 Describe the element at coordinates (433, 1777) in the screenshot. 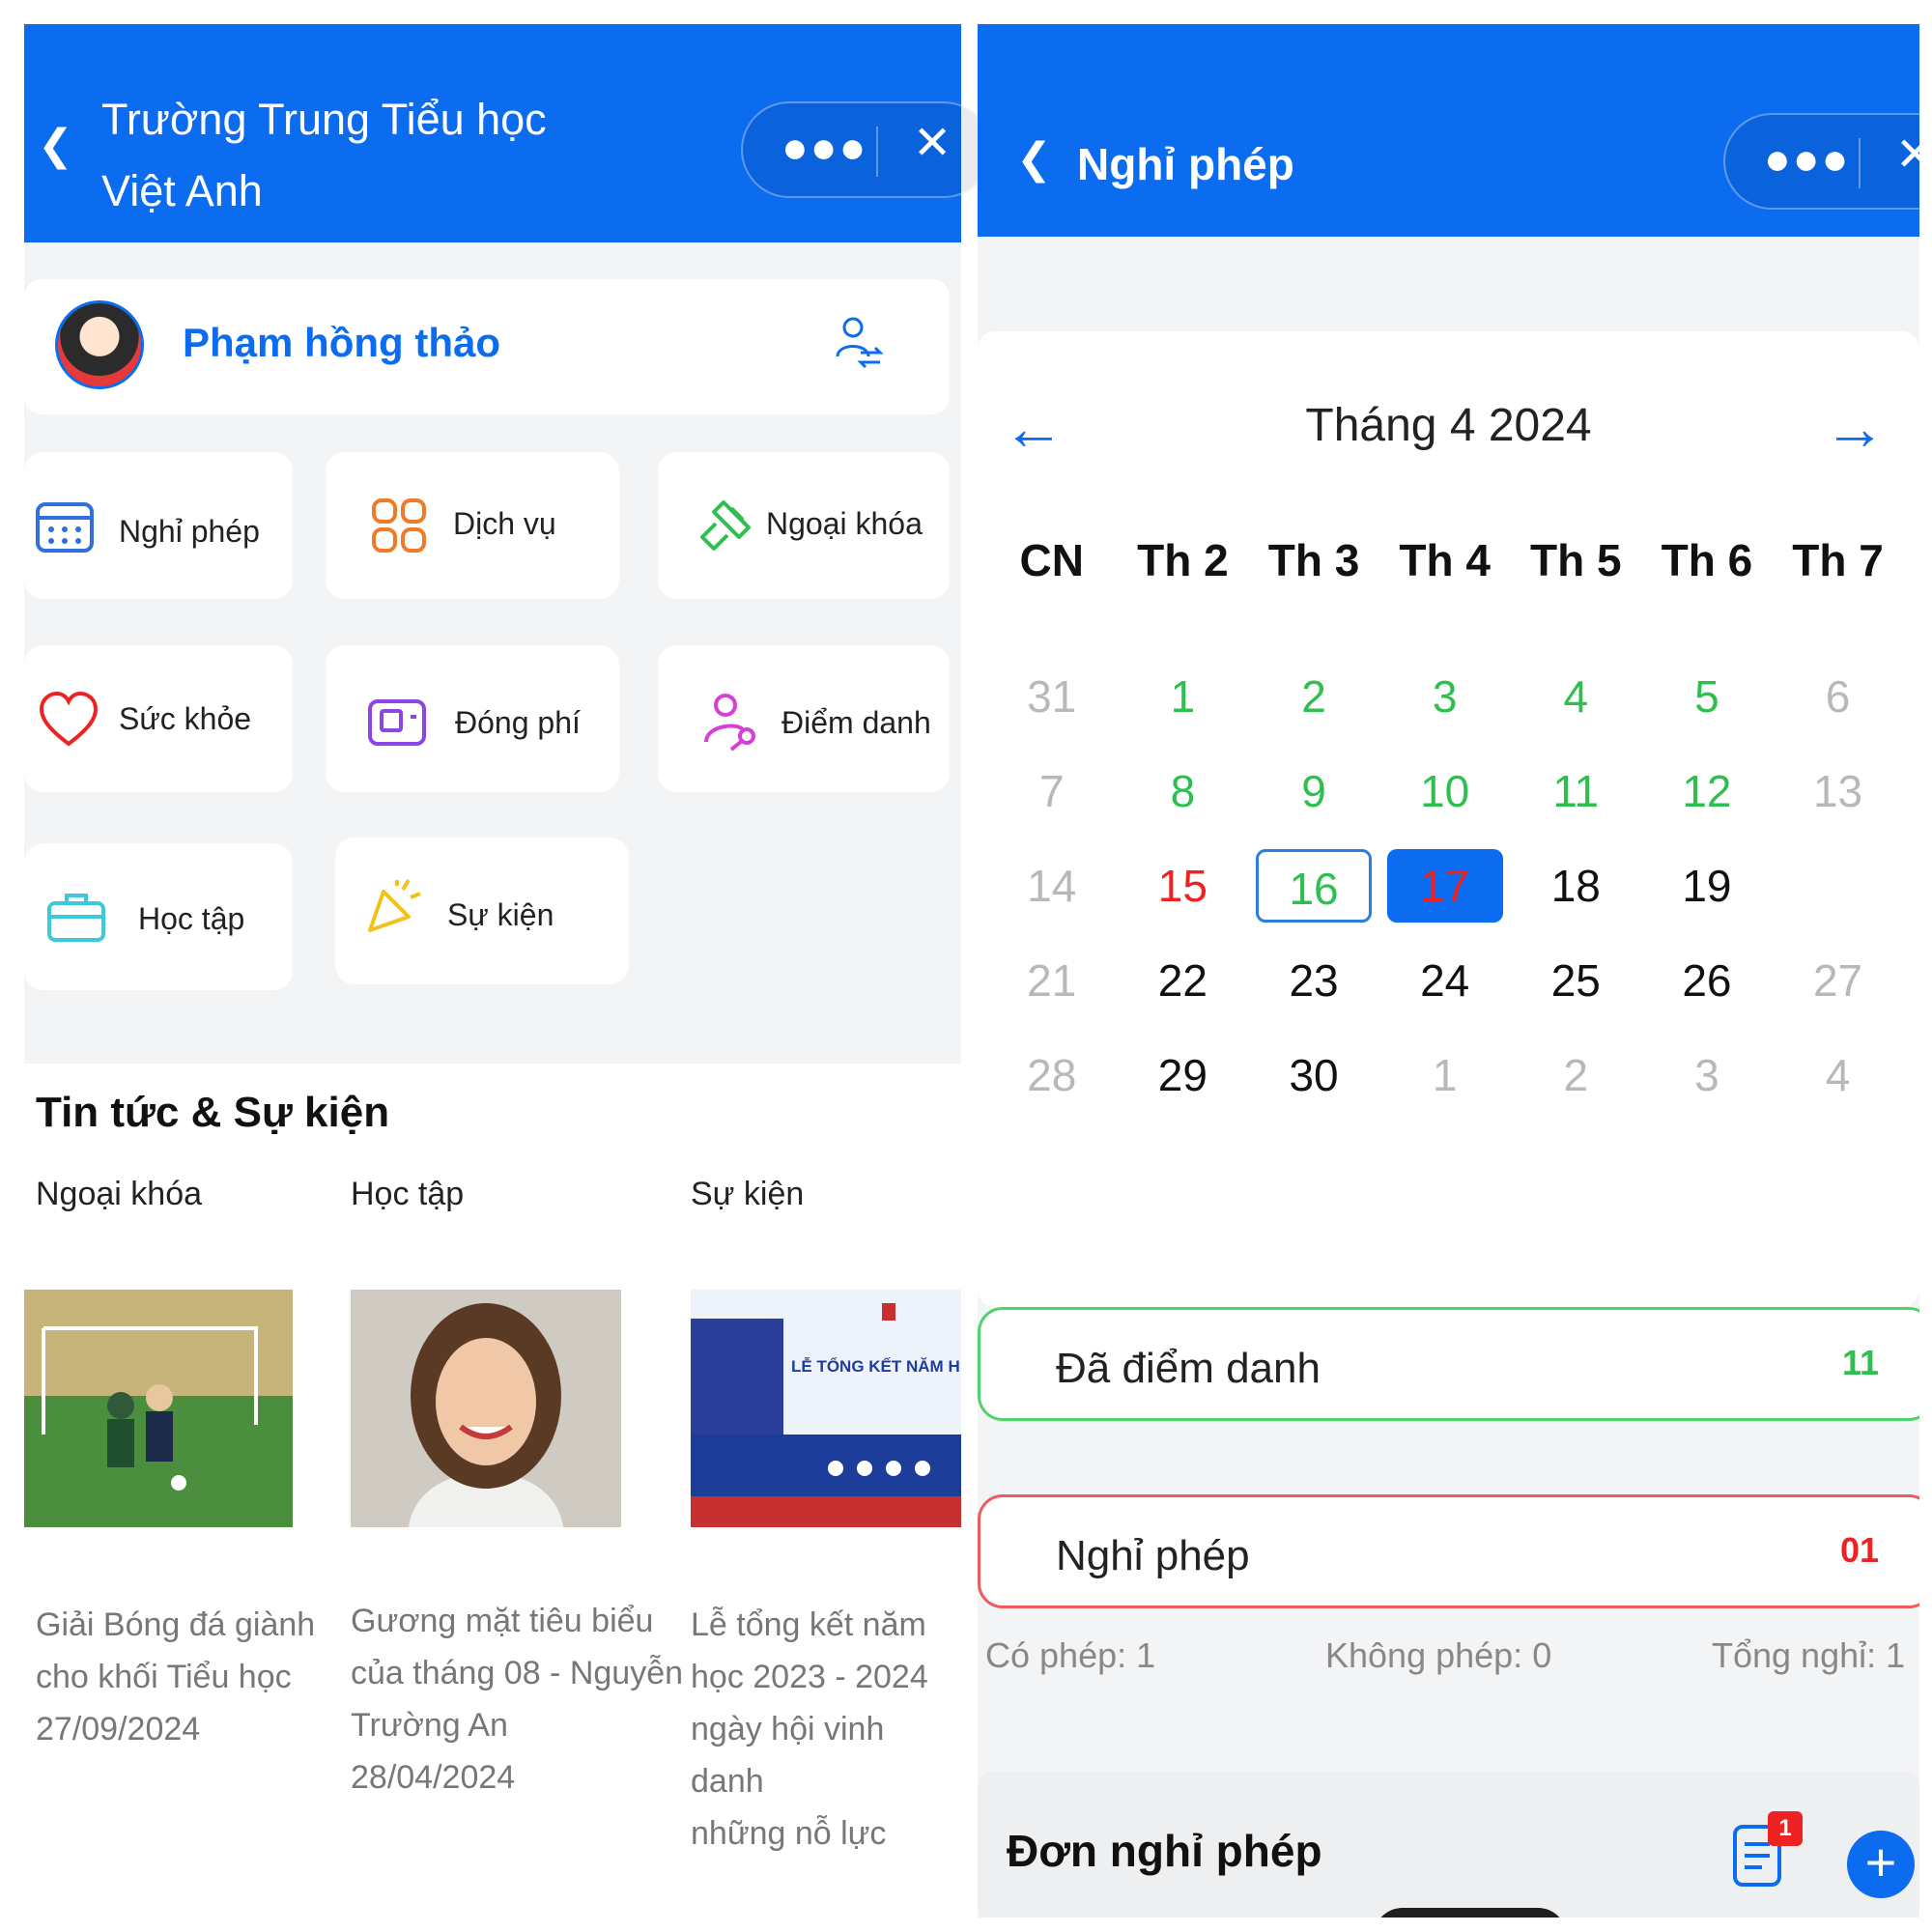

I see `caption-date: 28/04/2024` at that location.